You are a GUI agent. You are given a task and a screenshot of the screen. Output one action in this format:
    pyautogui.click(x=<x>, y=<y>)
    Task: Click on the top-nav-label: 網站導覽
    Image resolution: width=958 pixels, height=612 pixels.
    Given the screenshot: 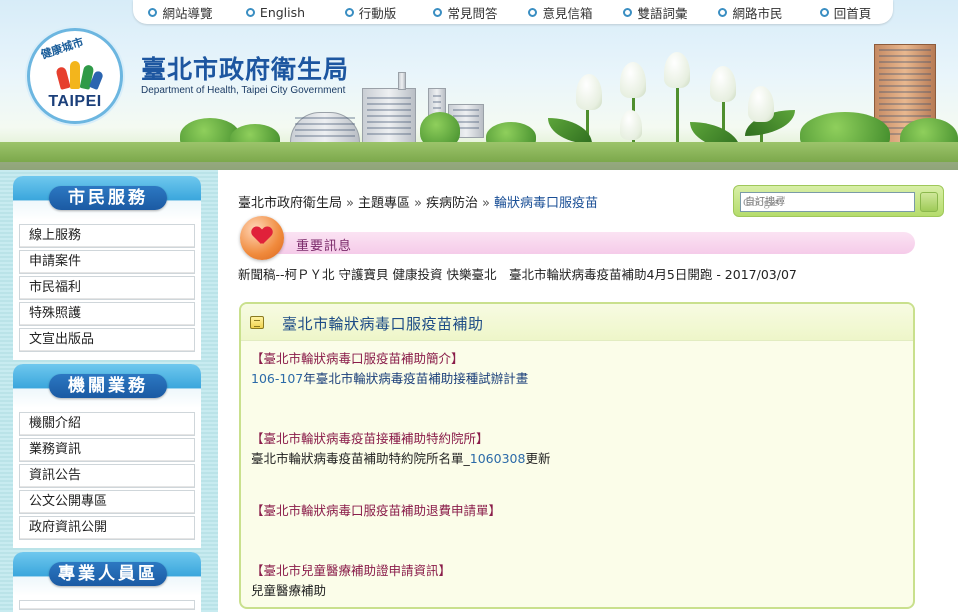 What is the action you would take?
    pyautogui.click(x=187, y=13)
    